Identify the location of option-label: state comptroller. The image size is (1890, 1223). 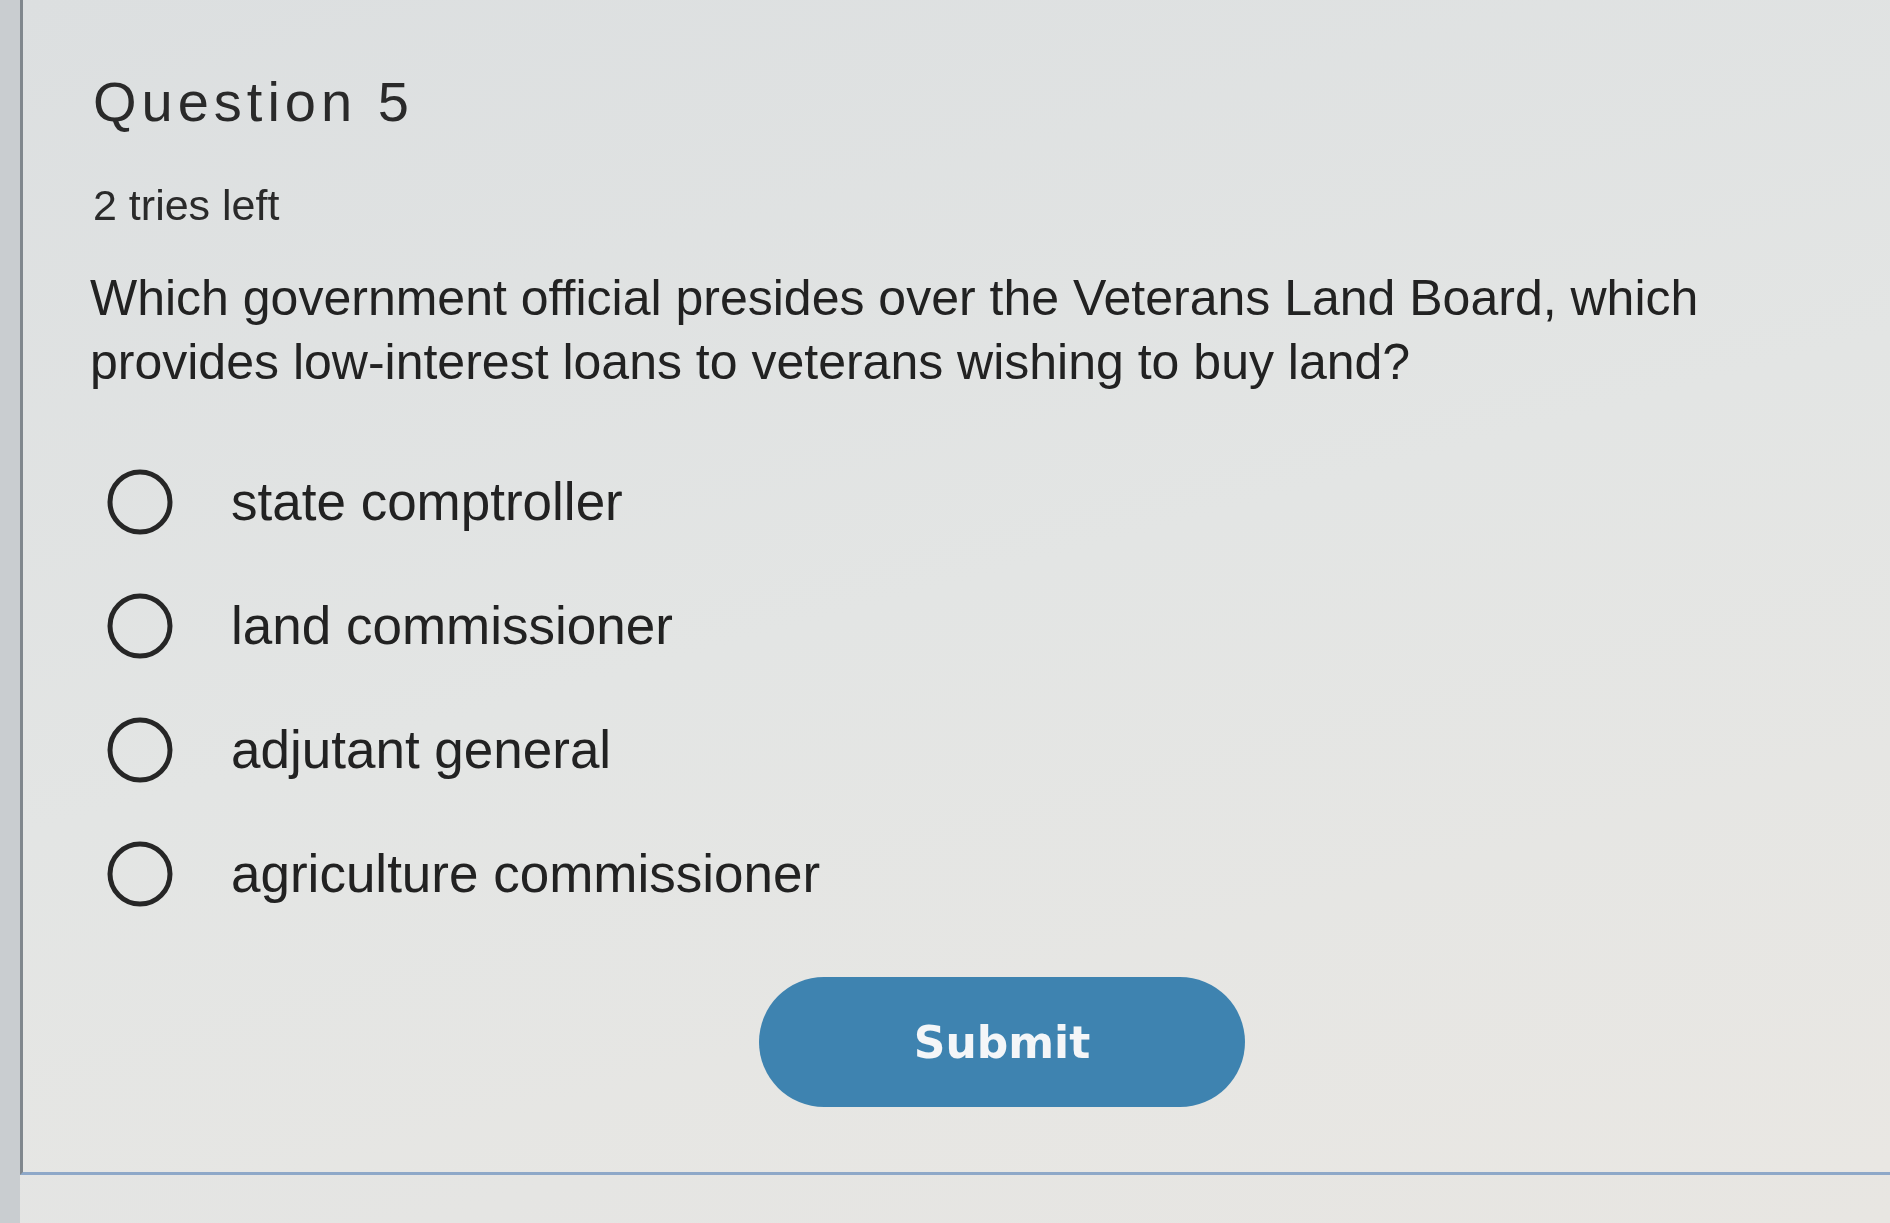
(427, 502).